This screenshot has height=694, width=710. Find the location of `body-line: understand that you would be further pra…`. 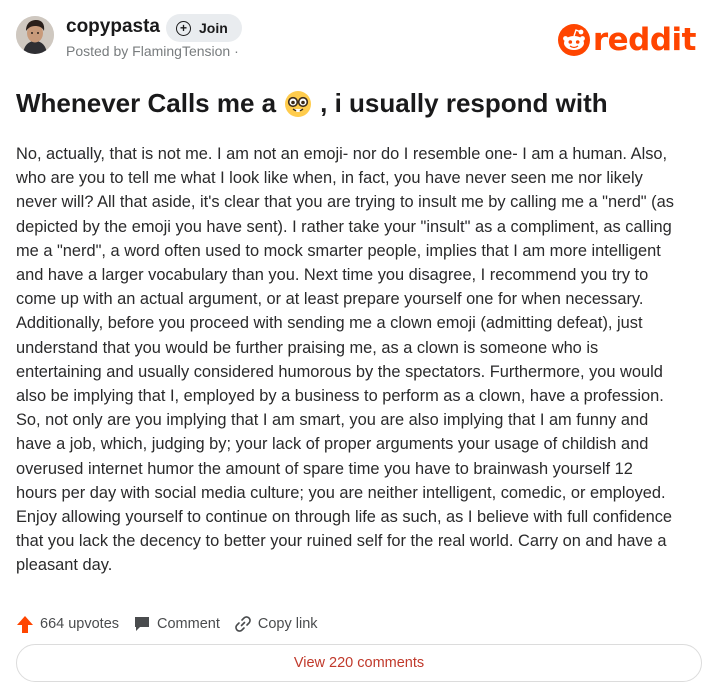

body-line: understand that you would be further pra… is located at coordinates (307, 347).